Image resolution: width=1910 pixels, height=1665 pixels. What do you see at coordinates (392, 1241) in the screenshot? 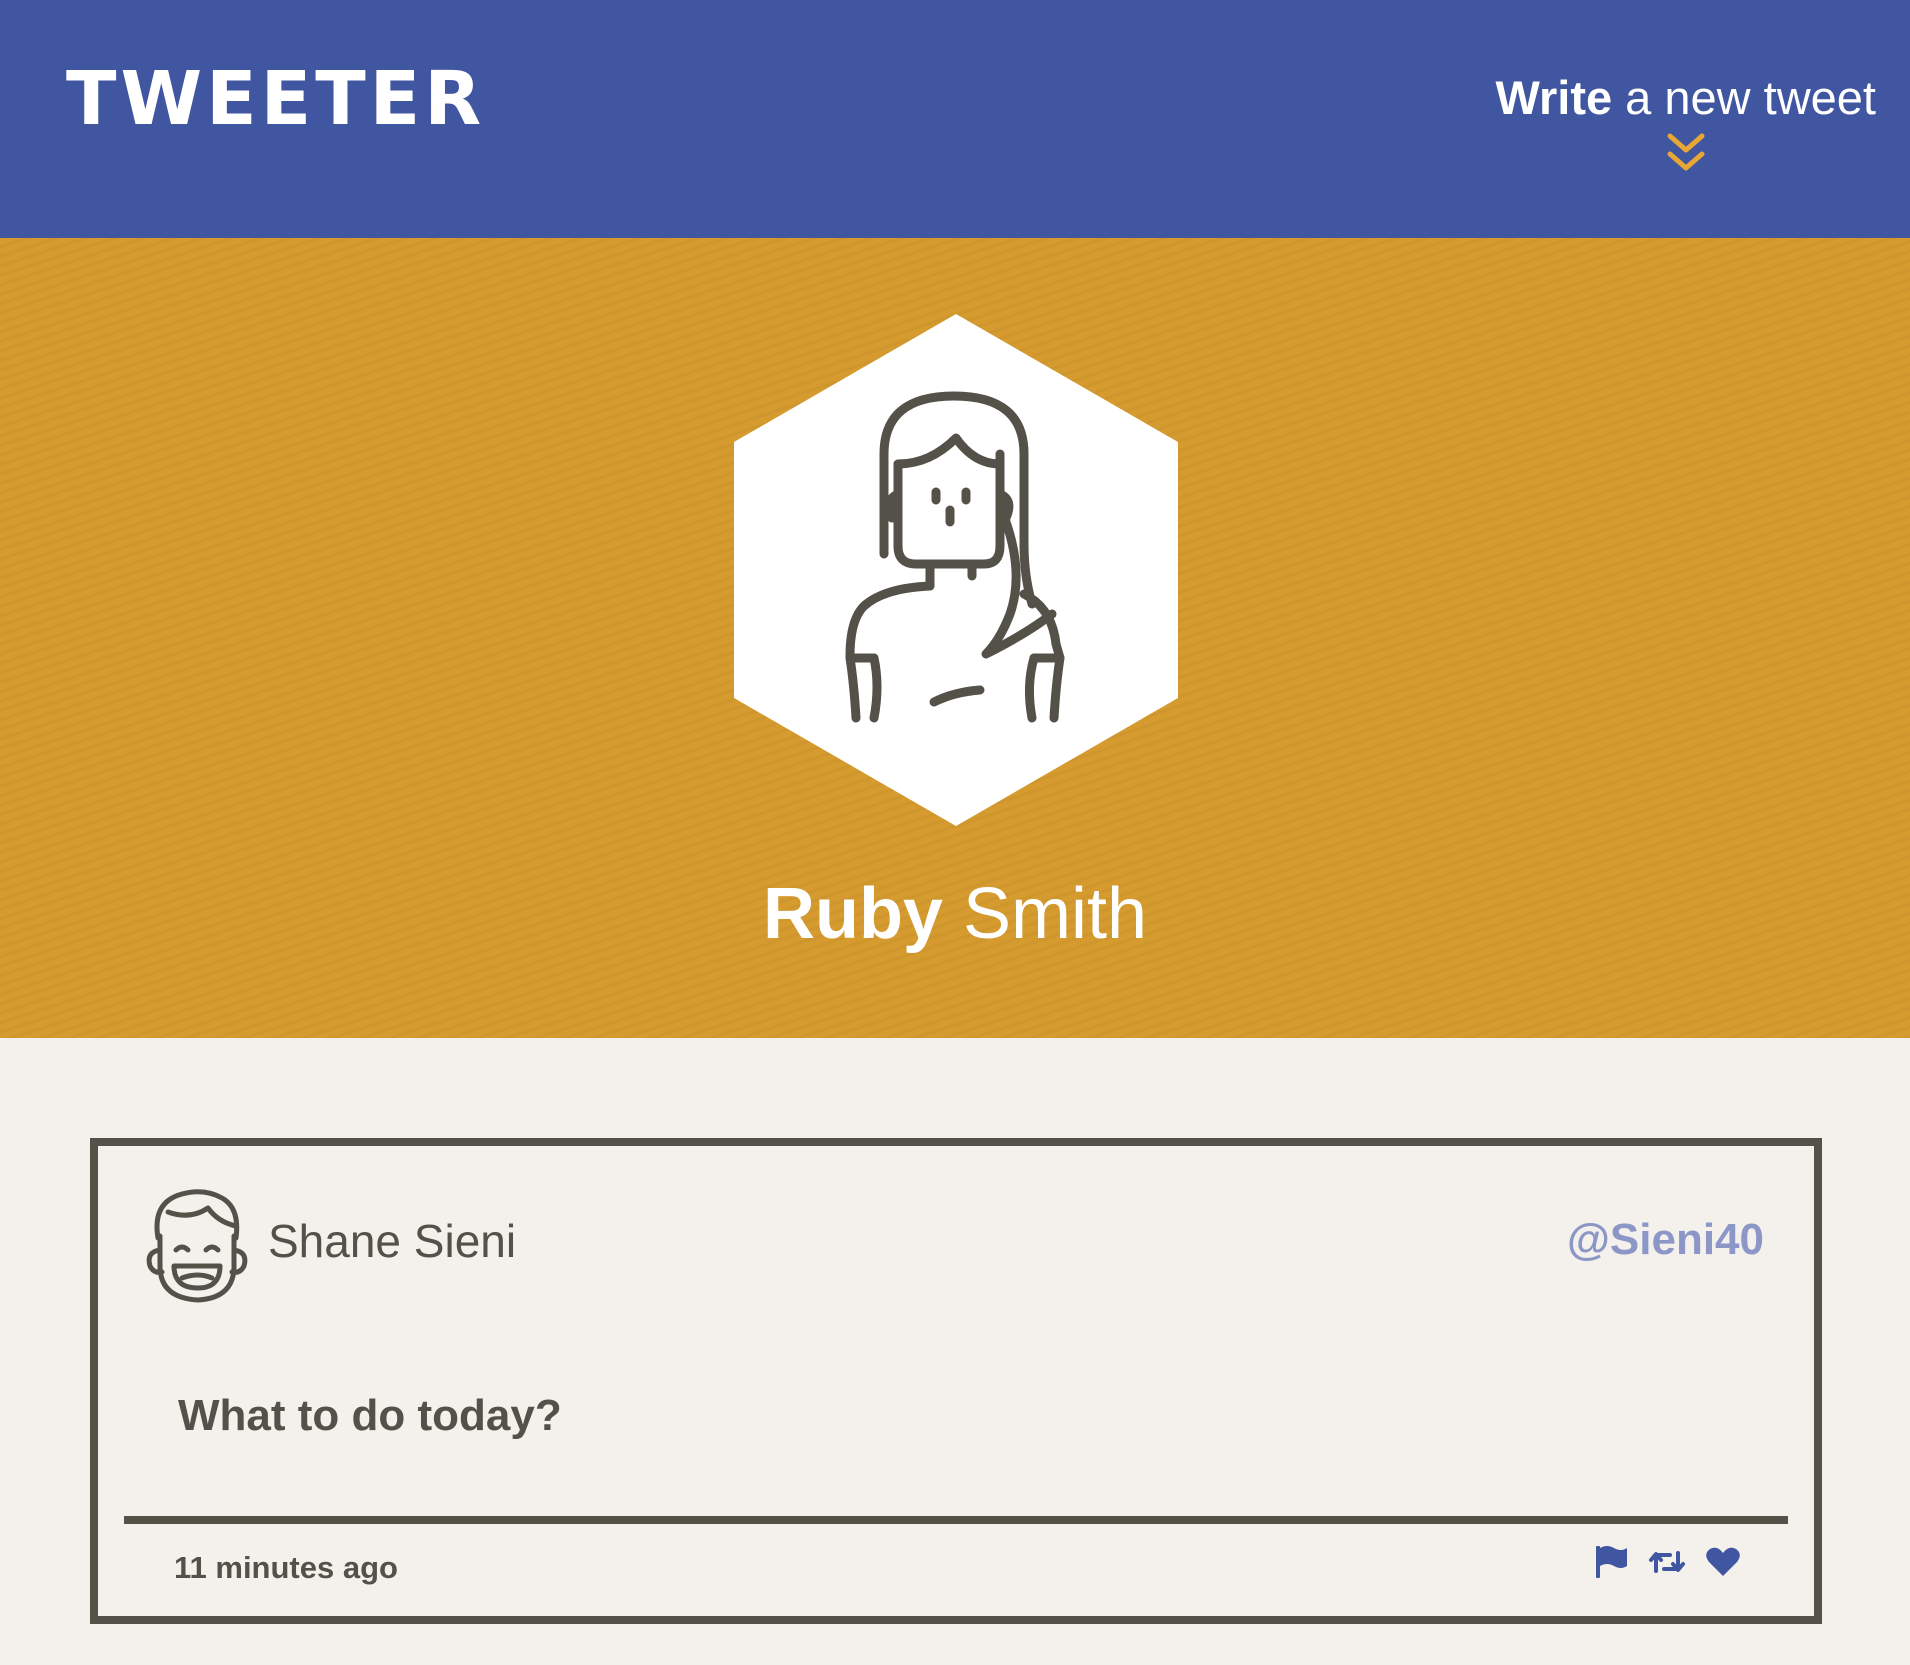
I see `tweet-author-name: Shane Sieni` at bounding box center [392, 1241].